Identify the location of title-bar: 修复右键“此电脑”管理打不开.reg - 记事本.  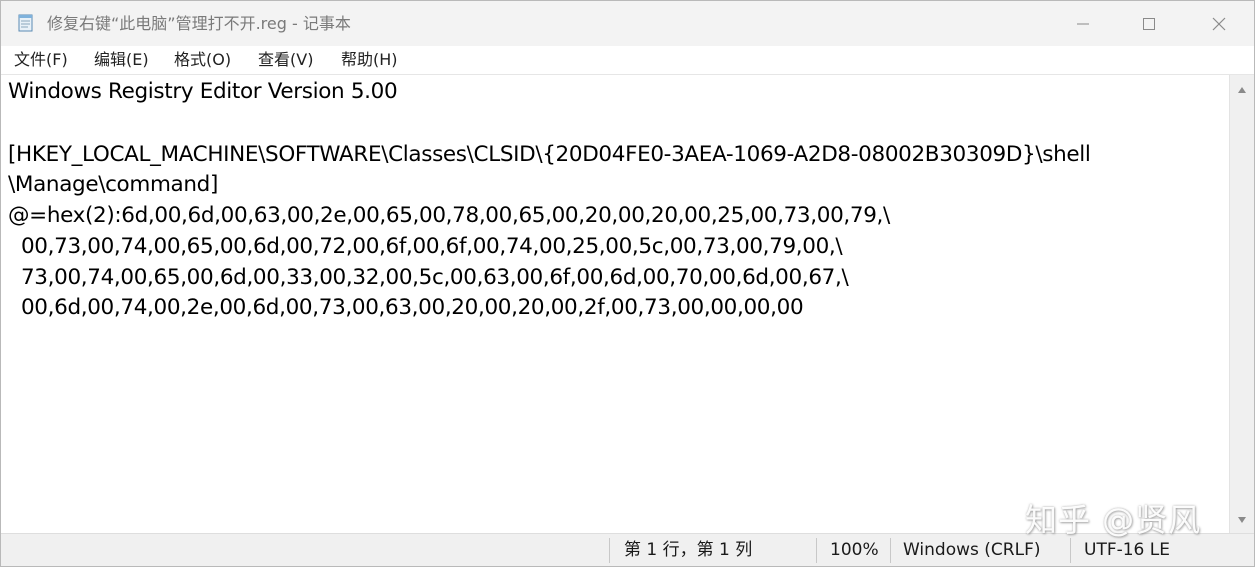
(627, 23).